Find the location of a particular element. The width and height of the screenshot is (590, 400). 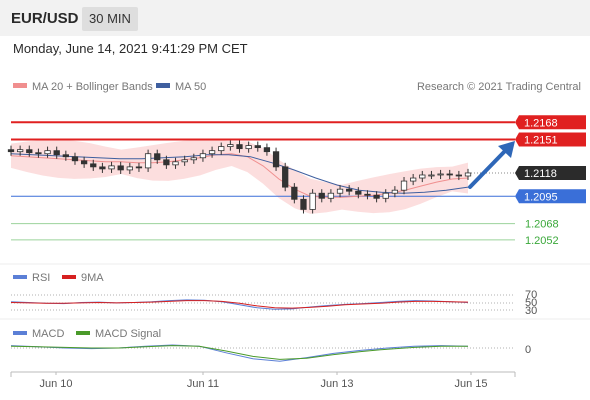

rsi-legend-swatch is located at coordinates (20, 277).